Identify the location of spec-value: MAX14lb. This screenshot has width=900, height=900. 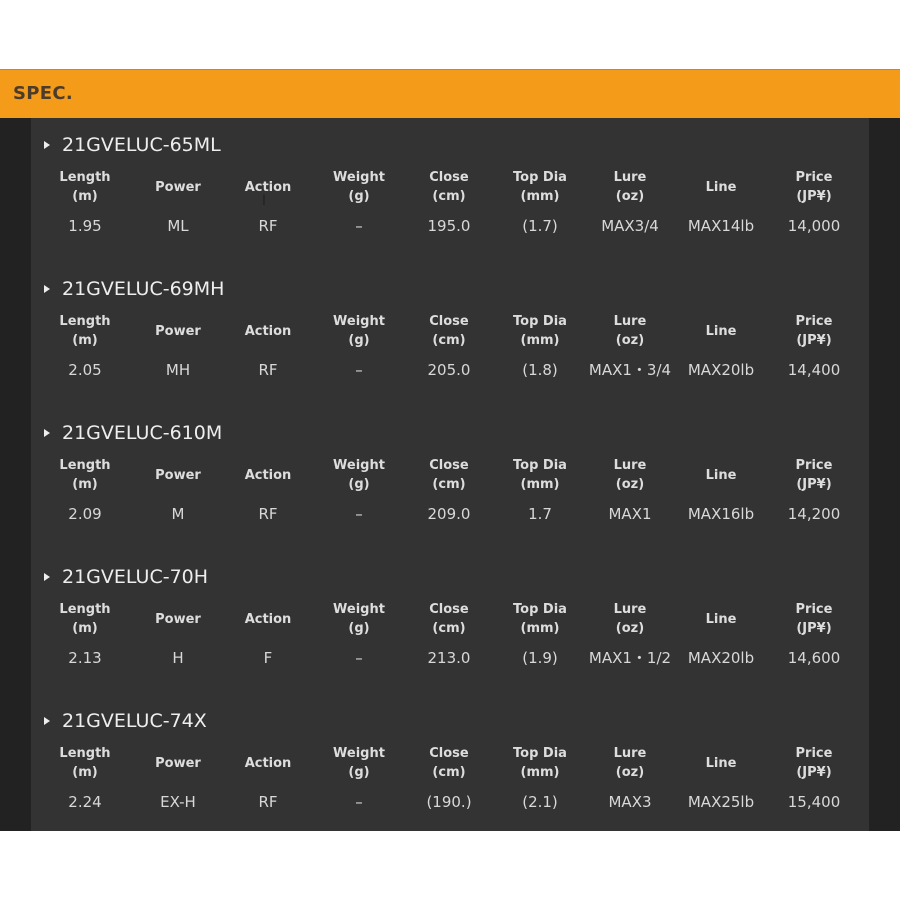
(721, 226).